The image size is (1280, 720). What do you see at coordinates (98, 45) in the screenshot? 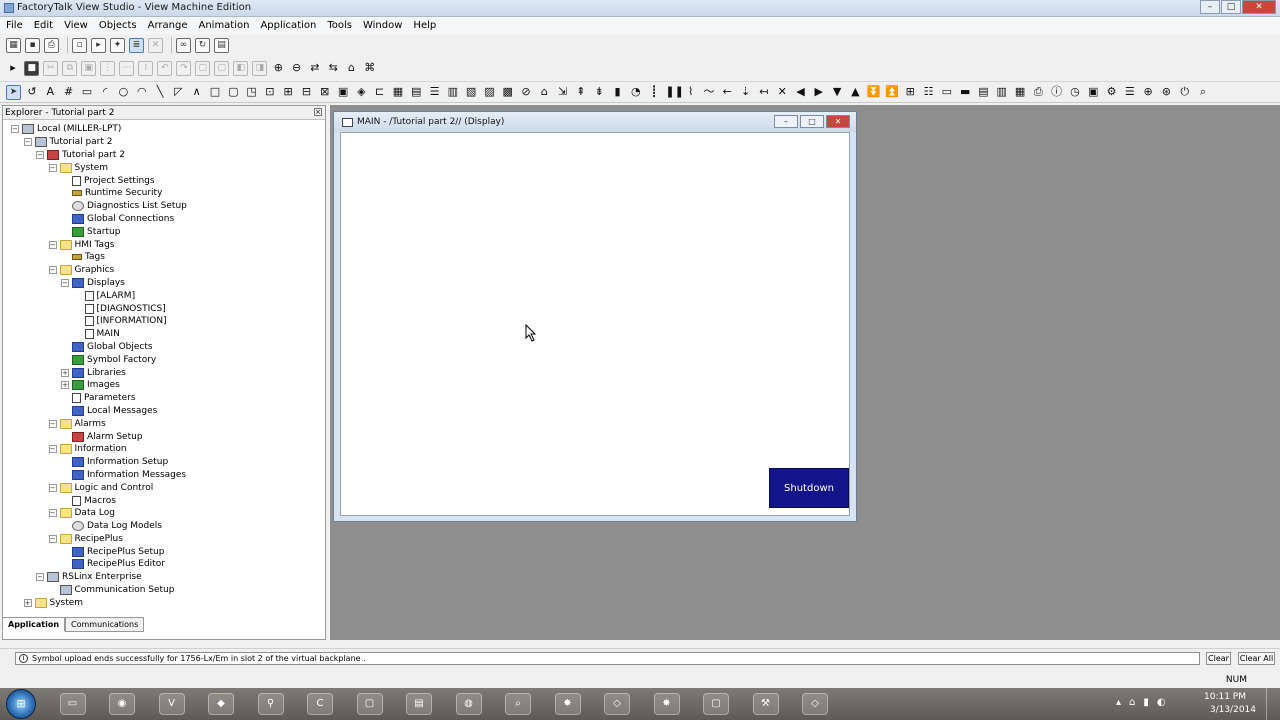
I see `open-icon: ▸` at bounding box center [98, 45].